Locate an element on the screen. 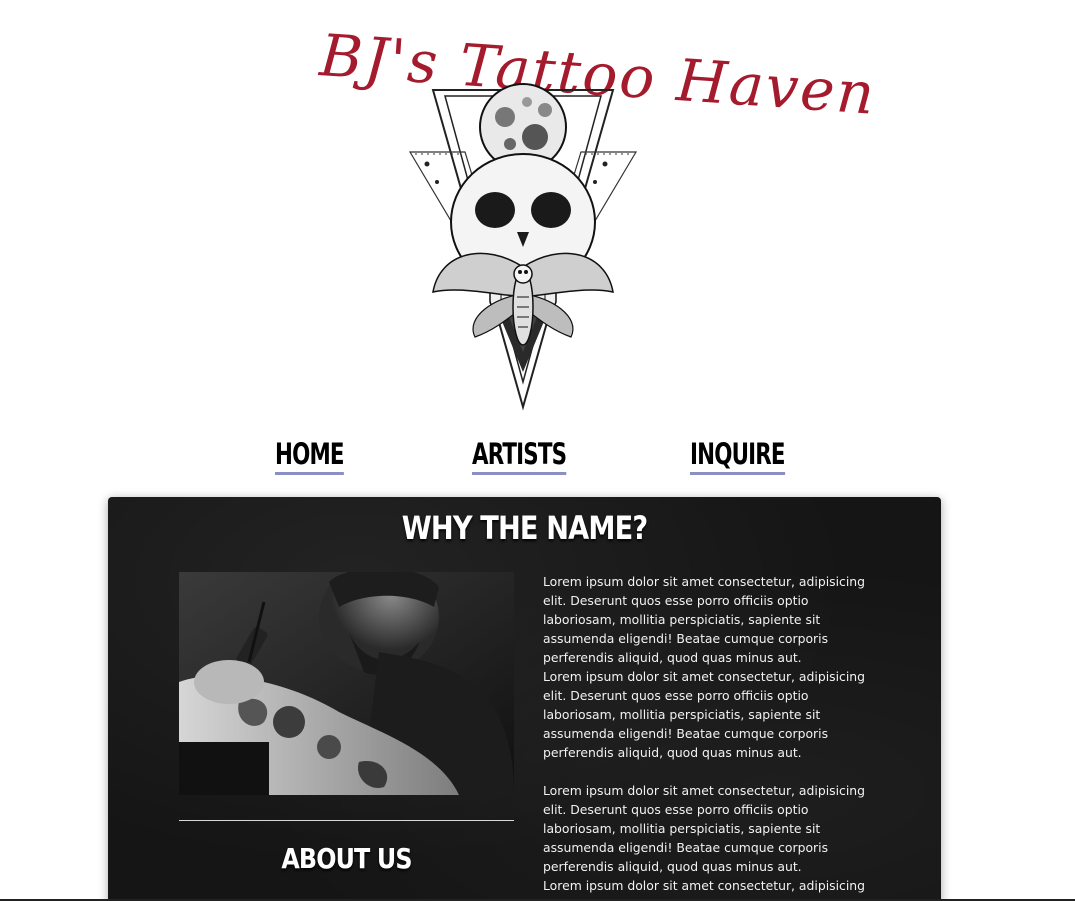 This screenshot has height=901, width=1075. nav-artists-link: ARTISTS is located at coordinates (519, 455).